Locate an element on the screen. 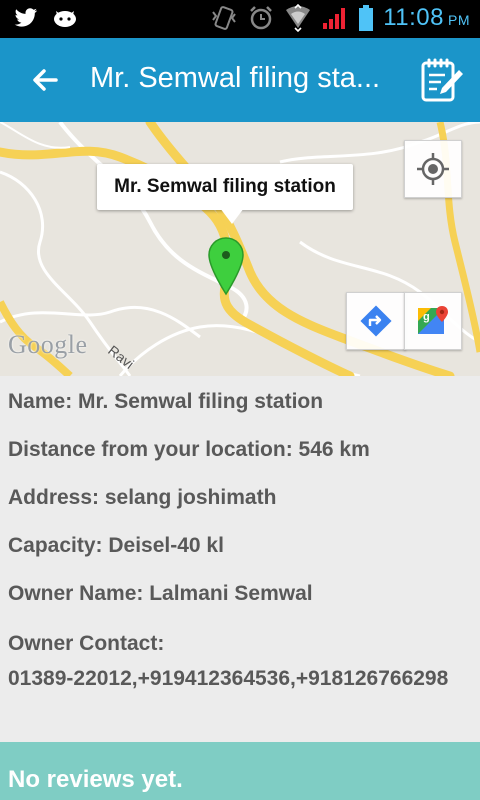  marker-info-window: Mr. Semwal filing station is located at coordinates (225, 187).